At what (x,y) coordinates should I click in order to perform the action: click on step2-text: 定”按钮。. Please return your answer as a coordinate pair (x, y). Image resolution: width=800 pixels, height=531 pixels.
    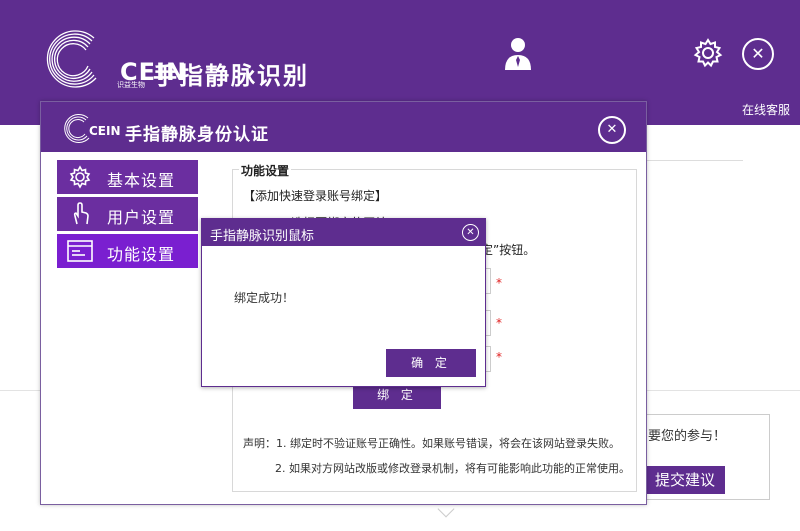
    Looking at the image, I should click on (508, 250).